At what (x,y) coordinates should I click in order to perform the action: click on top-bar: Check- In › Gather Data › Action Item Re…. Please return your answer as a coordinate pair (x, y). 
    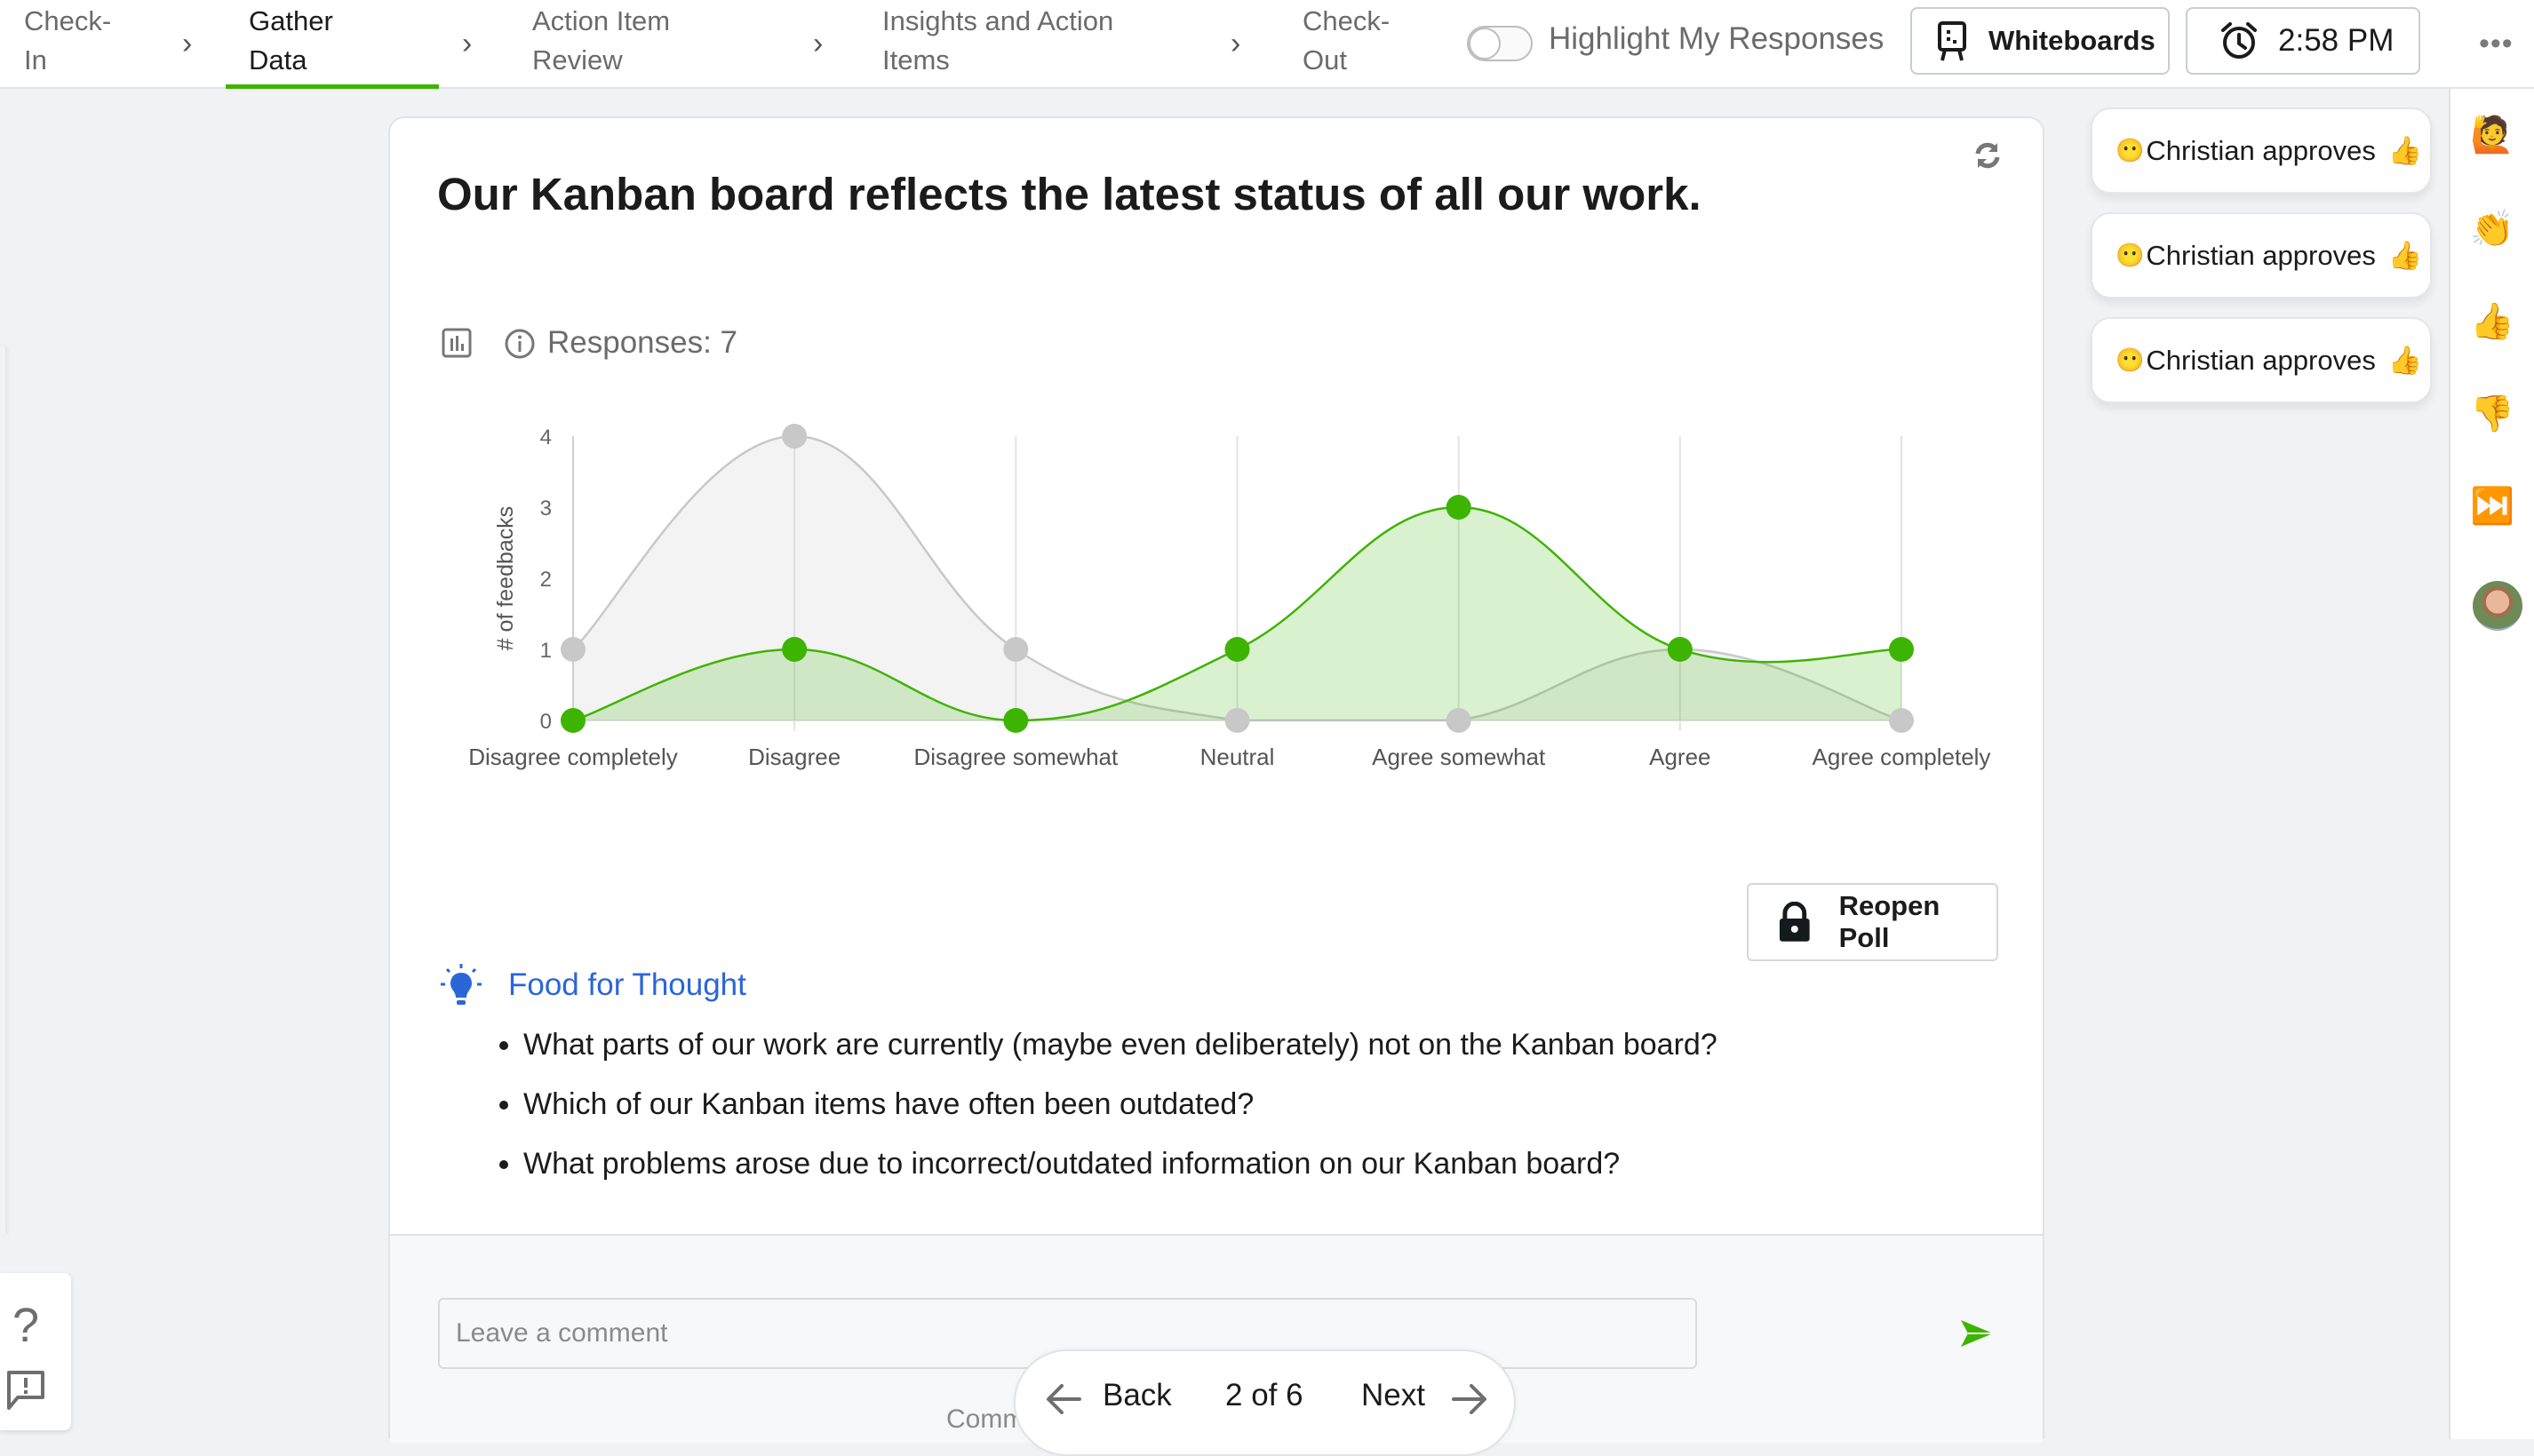
    Looking at the image, I should click on (1267, 44).